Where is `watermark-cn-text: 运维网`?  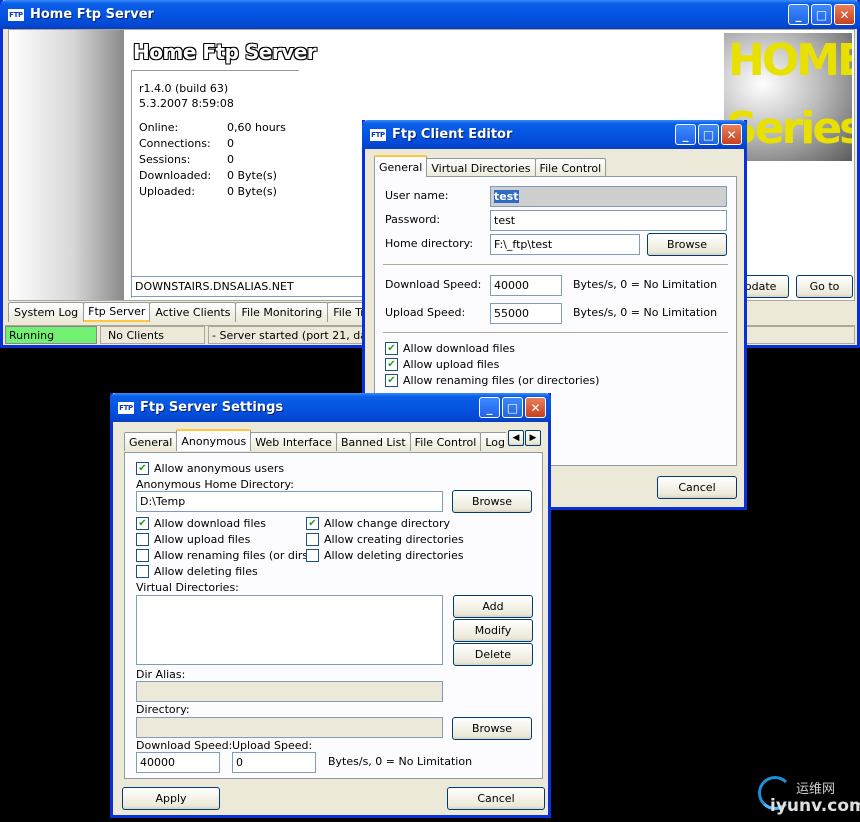
watermark-cn-text: 运维网 is located at coordinates (816, 789).